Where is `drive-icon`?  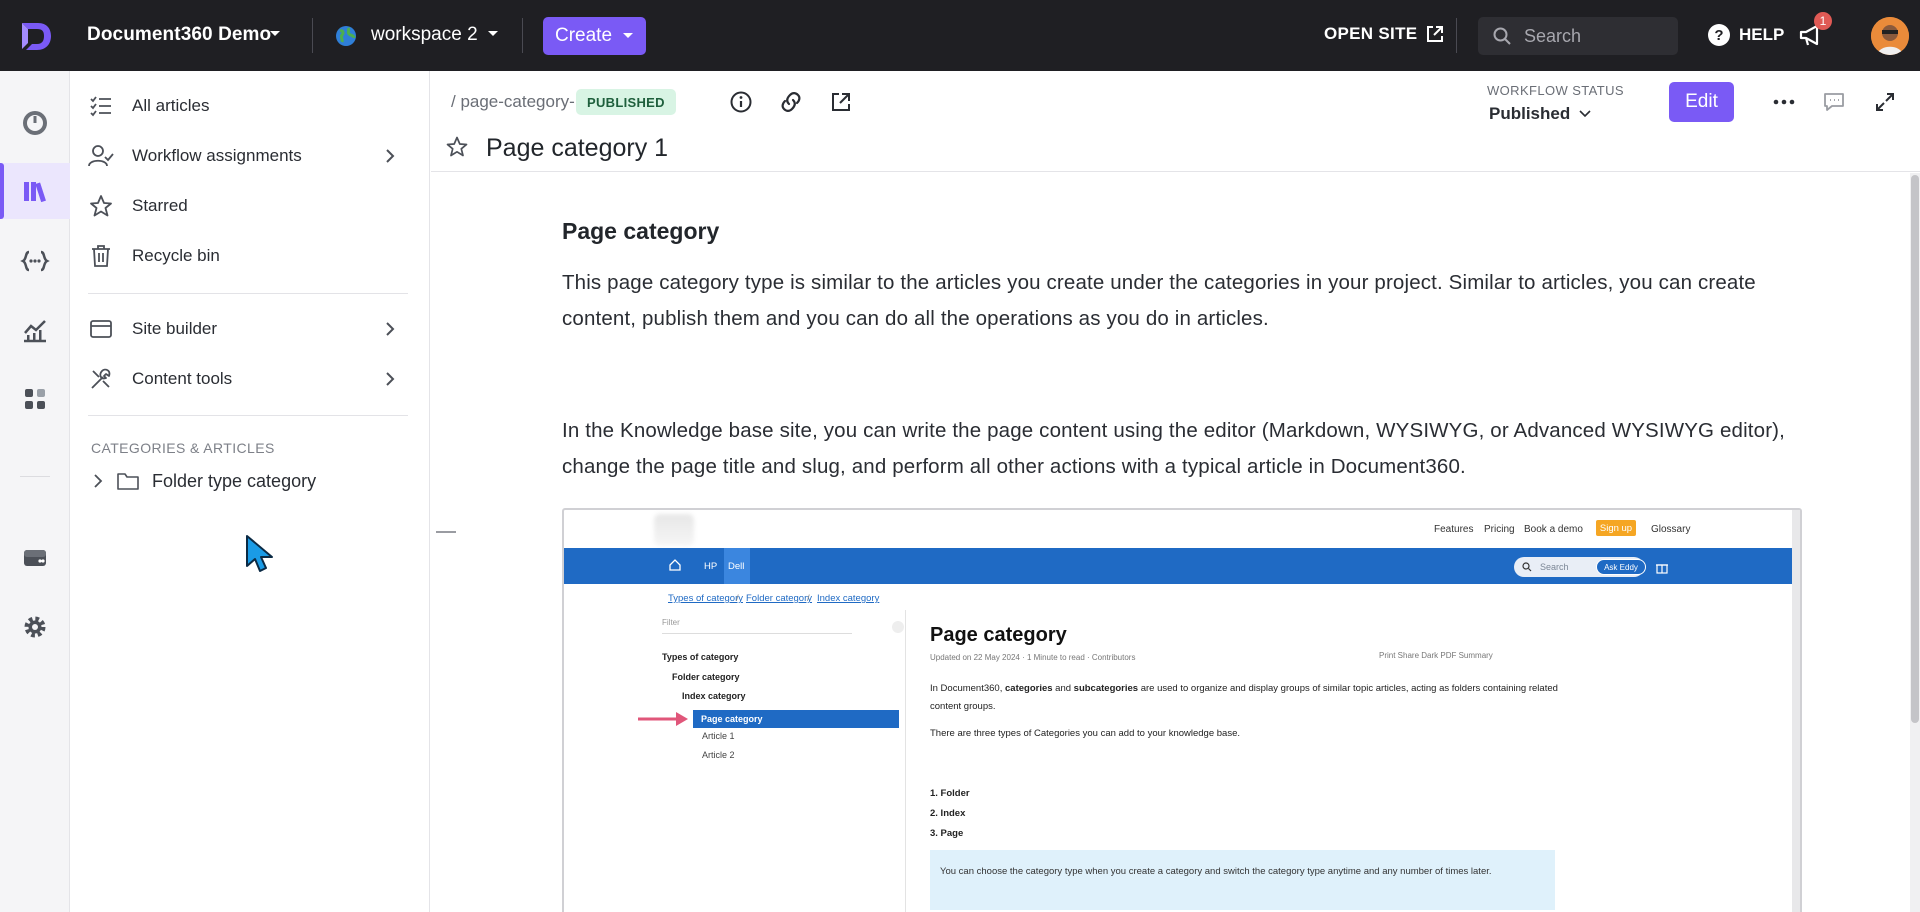
drive-icon is located at coordinates (35, 558).